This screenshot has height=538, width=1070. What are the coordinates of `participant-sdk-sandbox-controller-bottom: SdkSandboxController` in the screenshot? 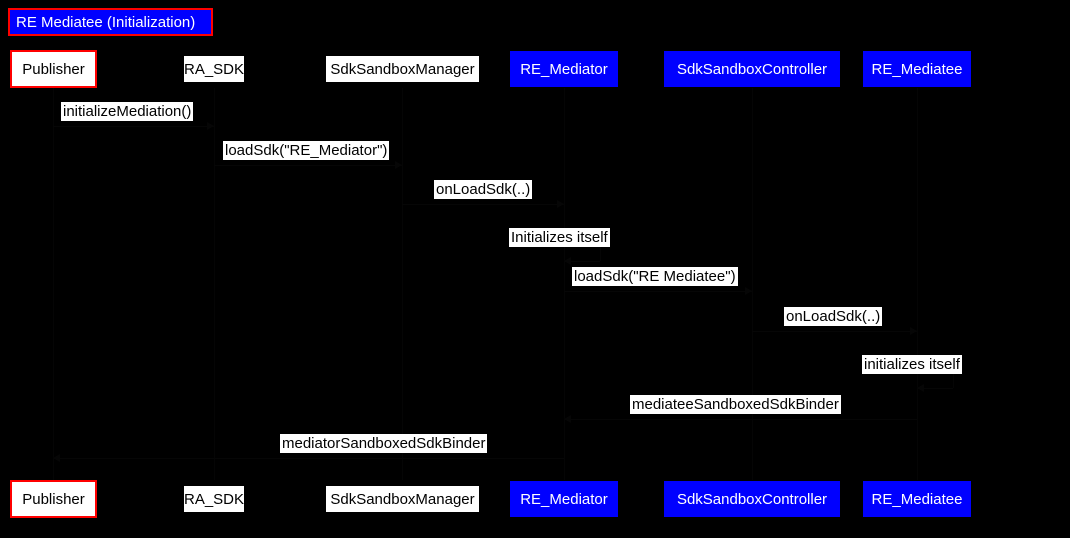 It's located at (752, 499).